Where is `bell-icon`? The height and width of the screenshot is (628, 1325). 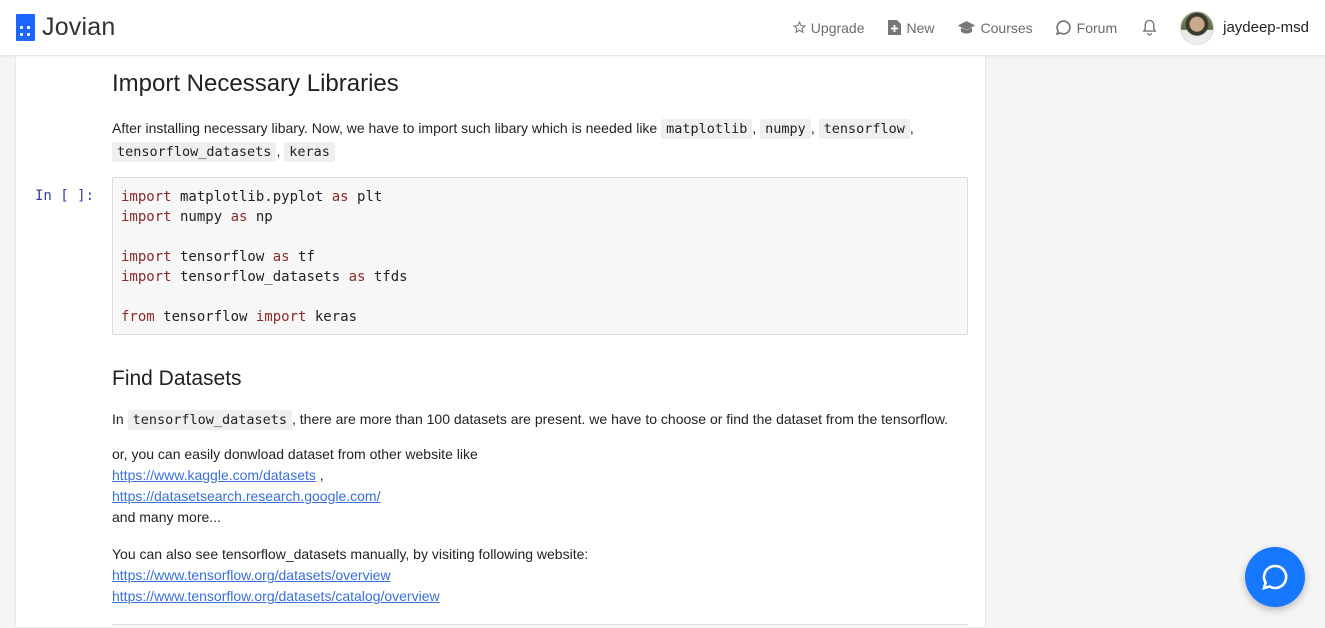
bell-icon is located at coordinates (1149, 27).